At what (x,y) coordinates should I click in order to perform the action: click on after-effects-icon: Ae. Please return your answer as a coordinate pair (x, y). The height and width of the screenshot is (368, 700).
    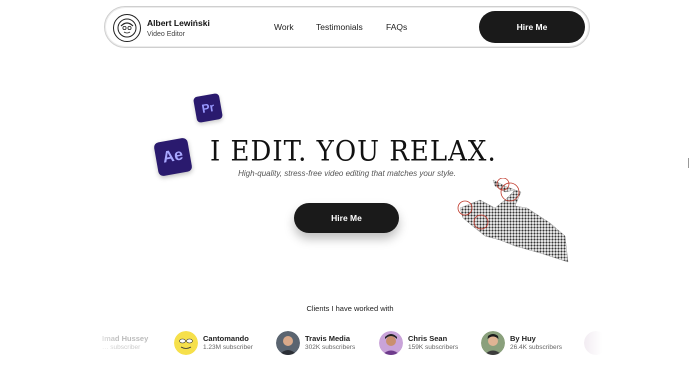
    Looking at the image, I should click on (173, 157).